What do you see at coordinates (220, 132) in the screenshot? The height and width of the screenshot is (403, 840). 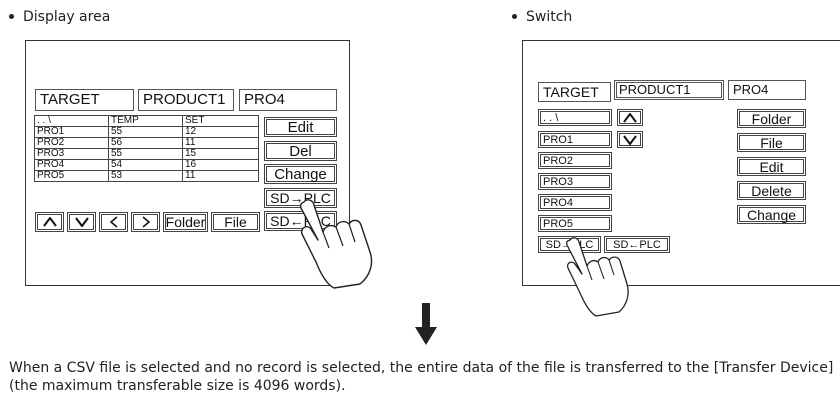 I see `table-cell: 12` at bounding box center [220, 132].